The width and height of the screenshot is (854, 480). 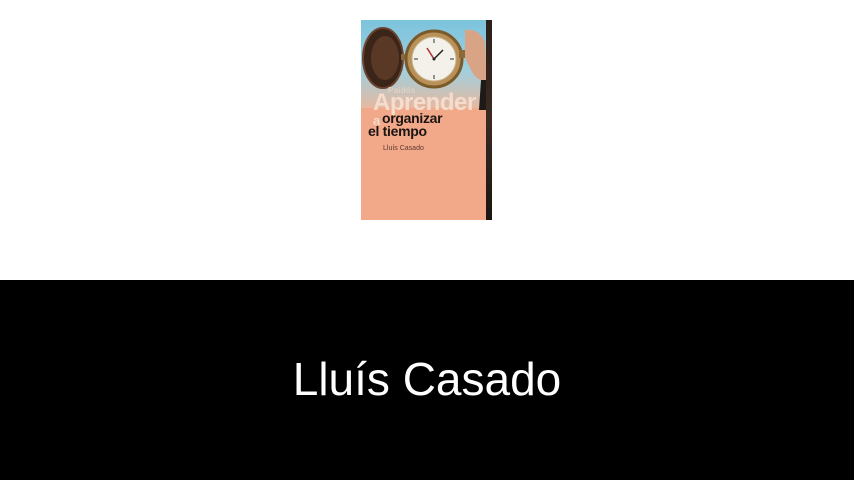 I want to click on author-name-heading: Lluís Casado, so click(x=427, y=379).